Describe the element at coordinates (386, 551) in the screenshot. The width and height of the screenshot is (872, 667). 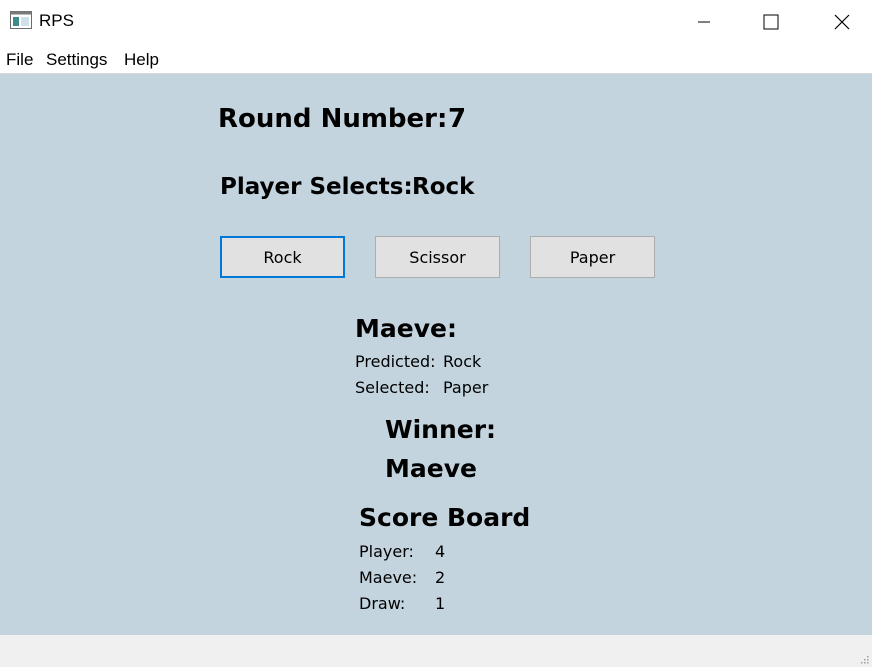
I see `score-player-label: Player:` at that location.